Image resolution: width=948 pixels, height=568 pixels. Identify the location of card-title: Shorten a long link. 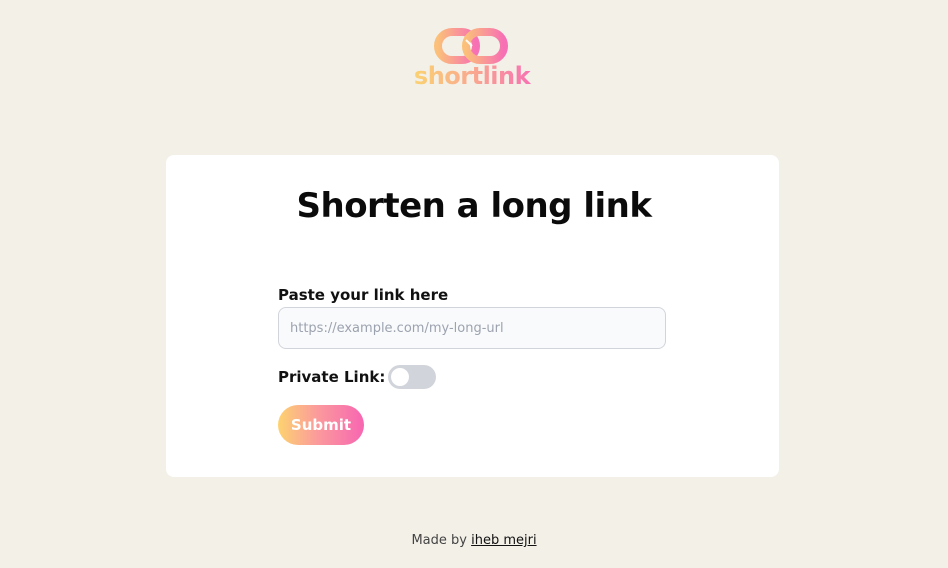
(474, 206).